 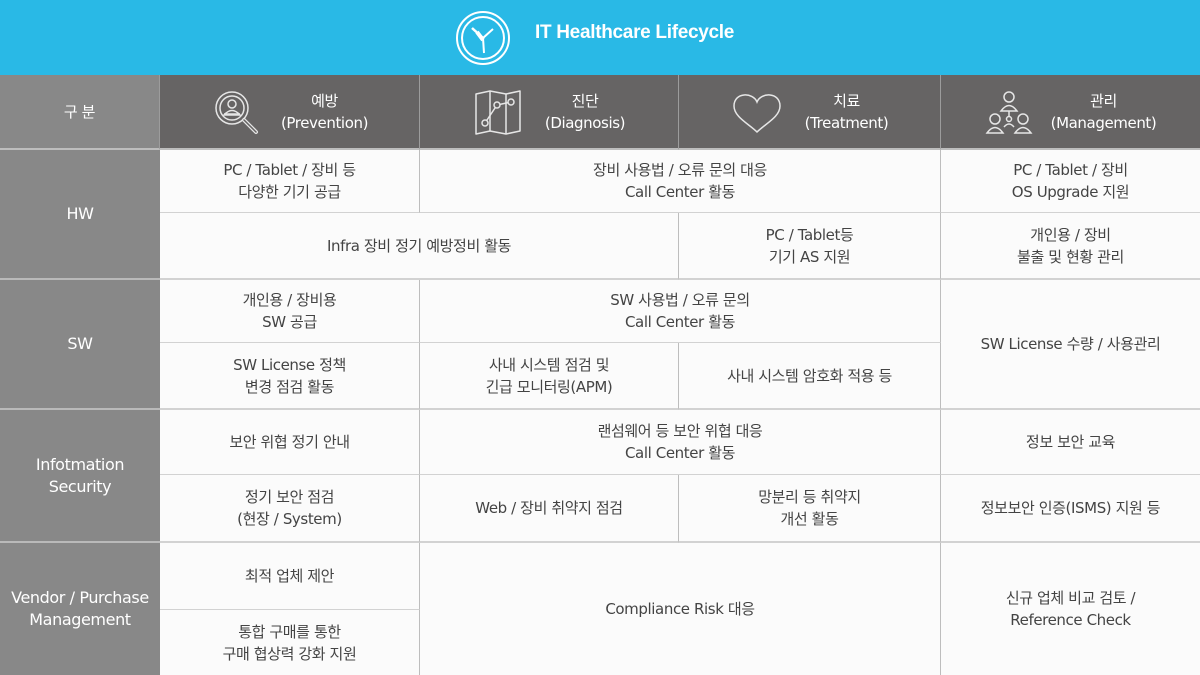 What do you see at coordinates (810, 376) in the screenshot?
I see `table-cell: 사내 시스템 암호화 적용 등` at bounding box center [810, 376].